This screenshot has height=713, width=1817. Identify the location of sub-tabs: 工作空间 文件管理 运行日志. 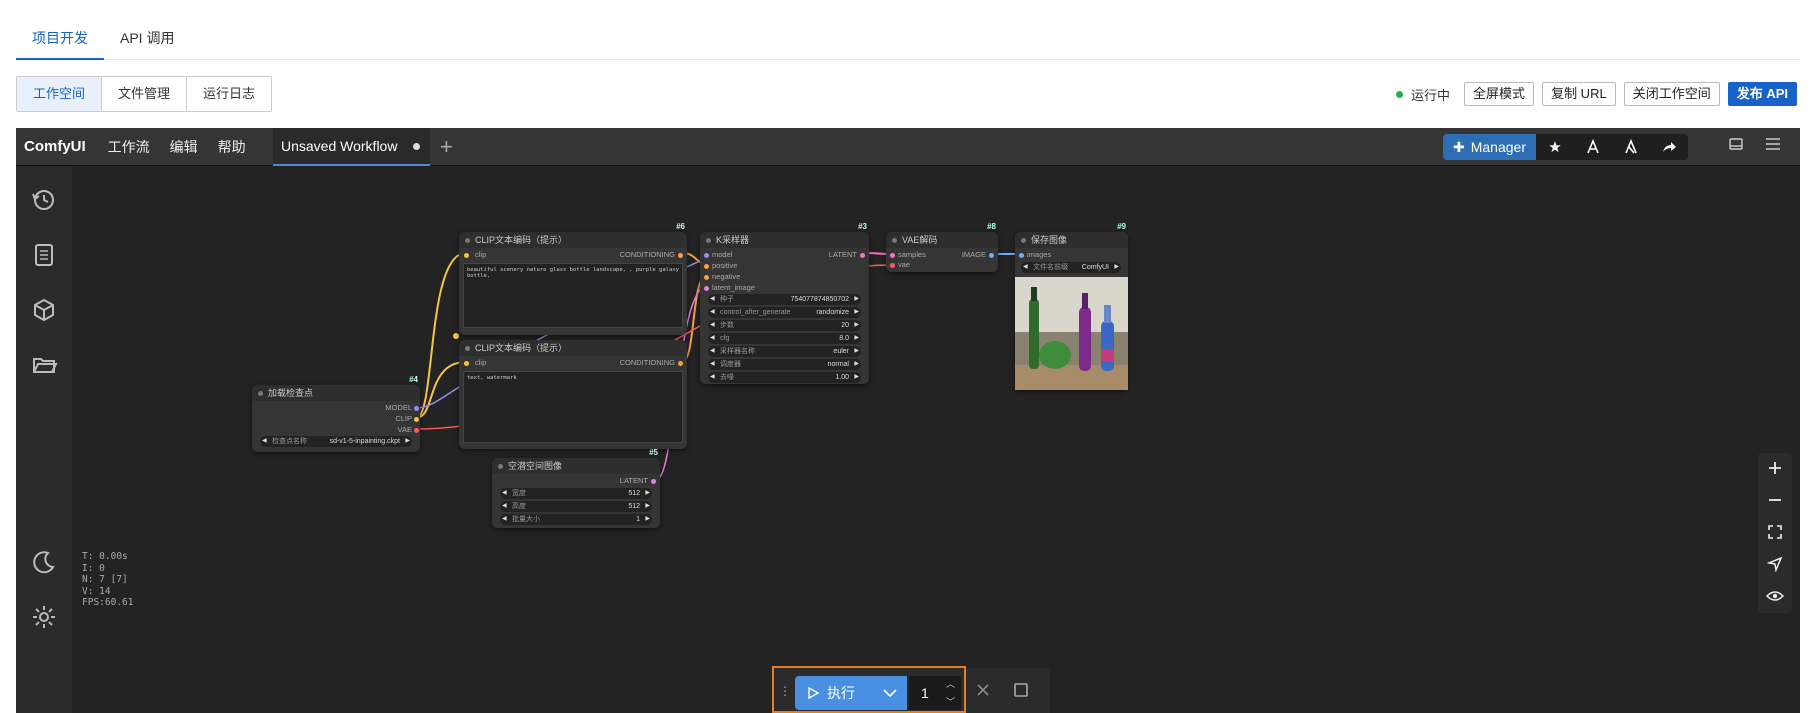
(144, 94).